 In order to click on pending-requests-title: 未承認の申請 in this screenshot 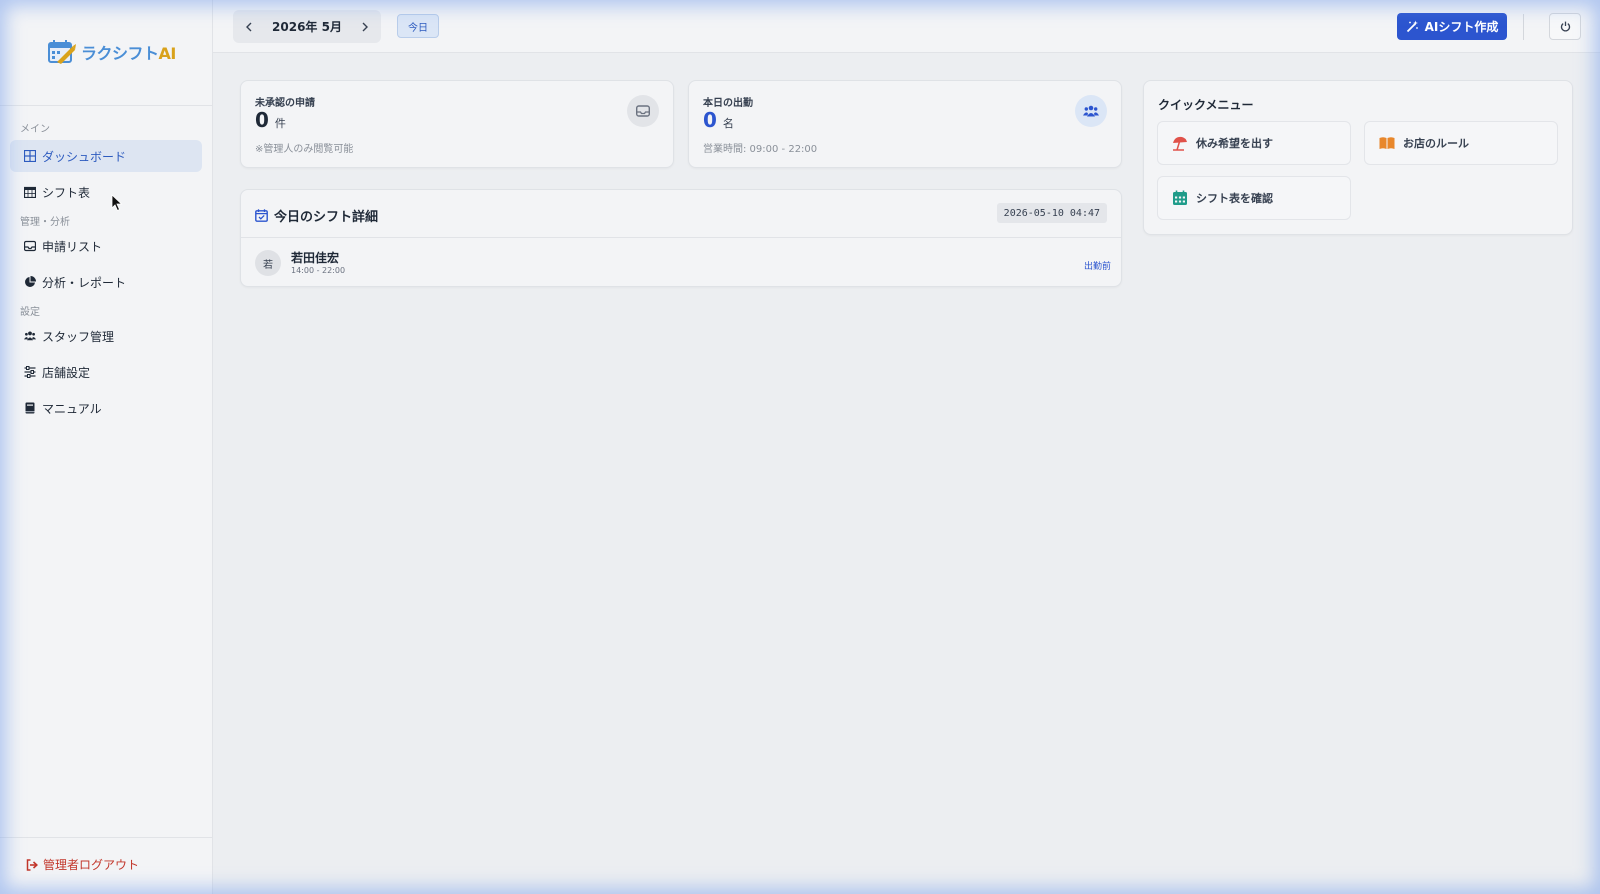, I will do `click(285, 103)`.